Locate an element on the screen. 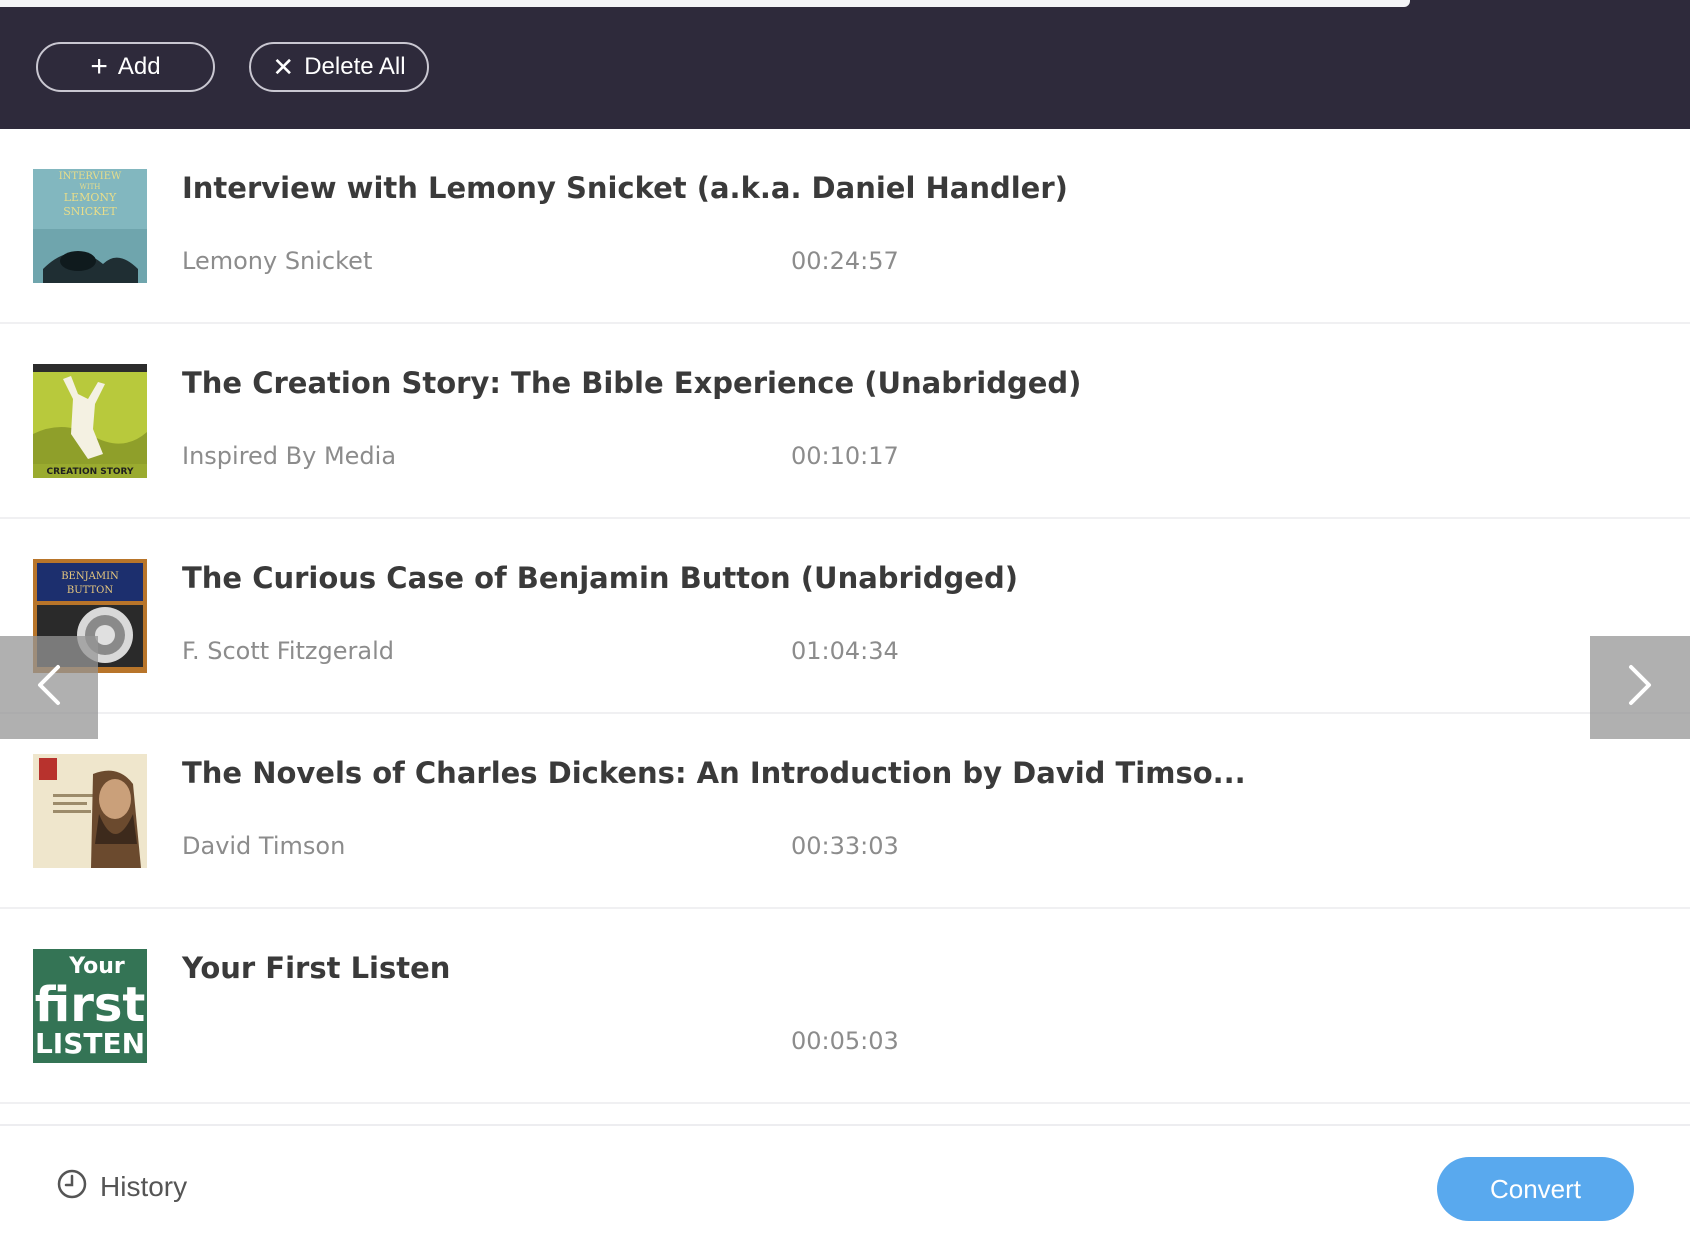 This screenshot has width=1690, height=1254. book-cover is located at coordinates (90, 811).